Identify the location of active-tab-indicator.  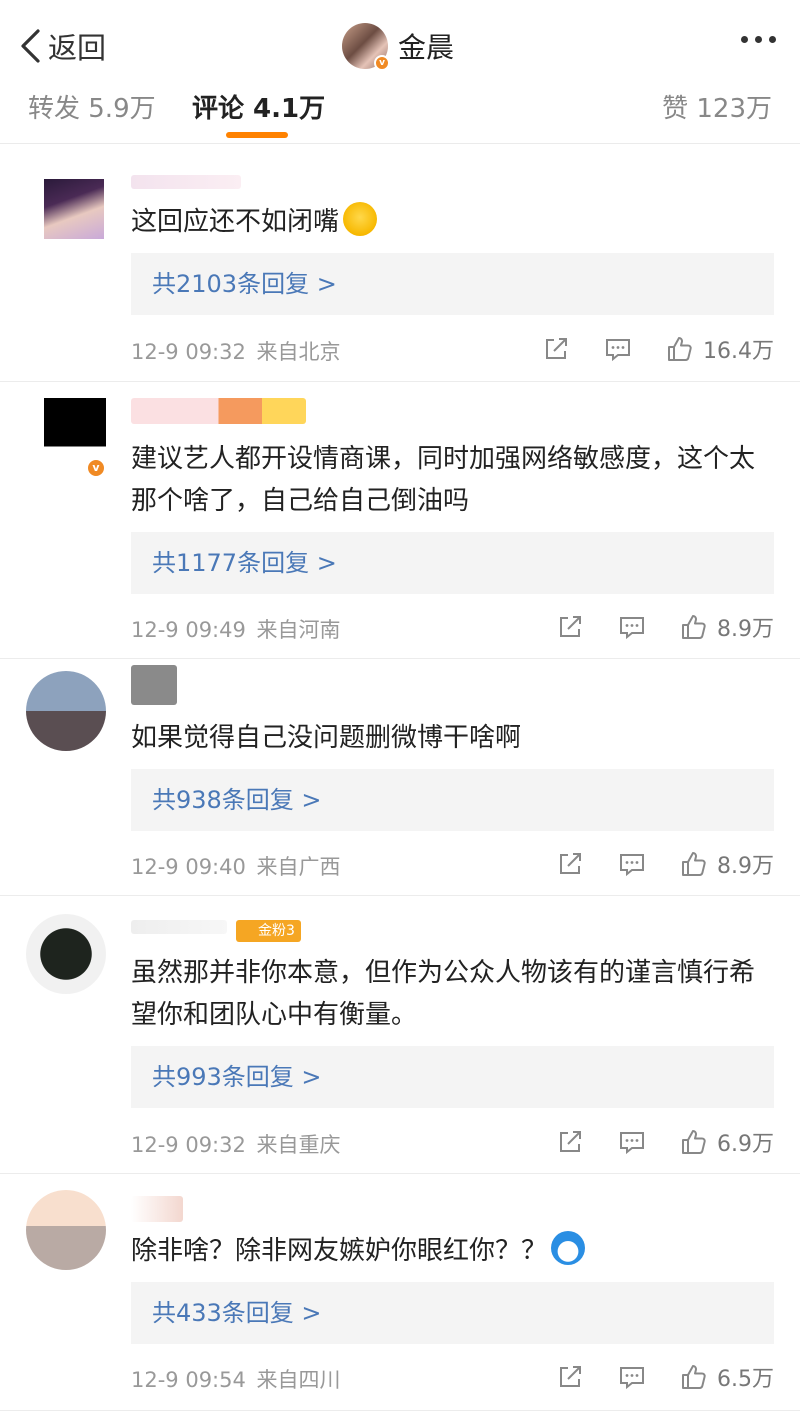
(257, 135).